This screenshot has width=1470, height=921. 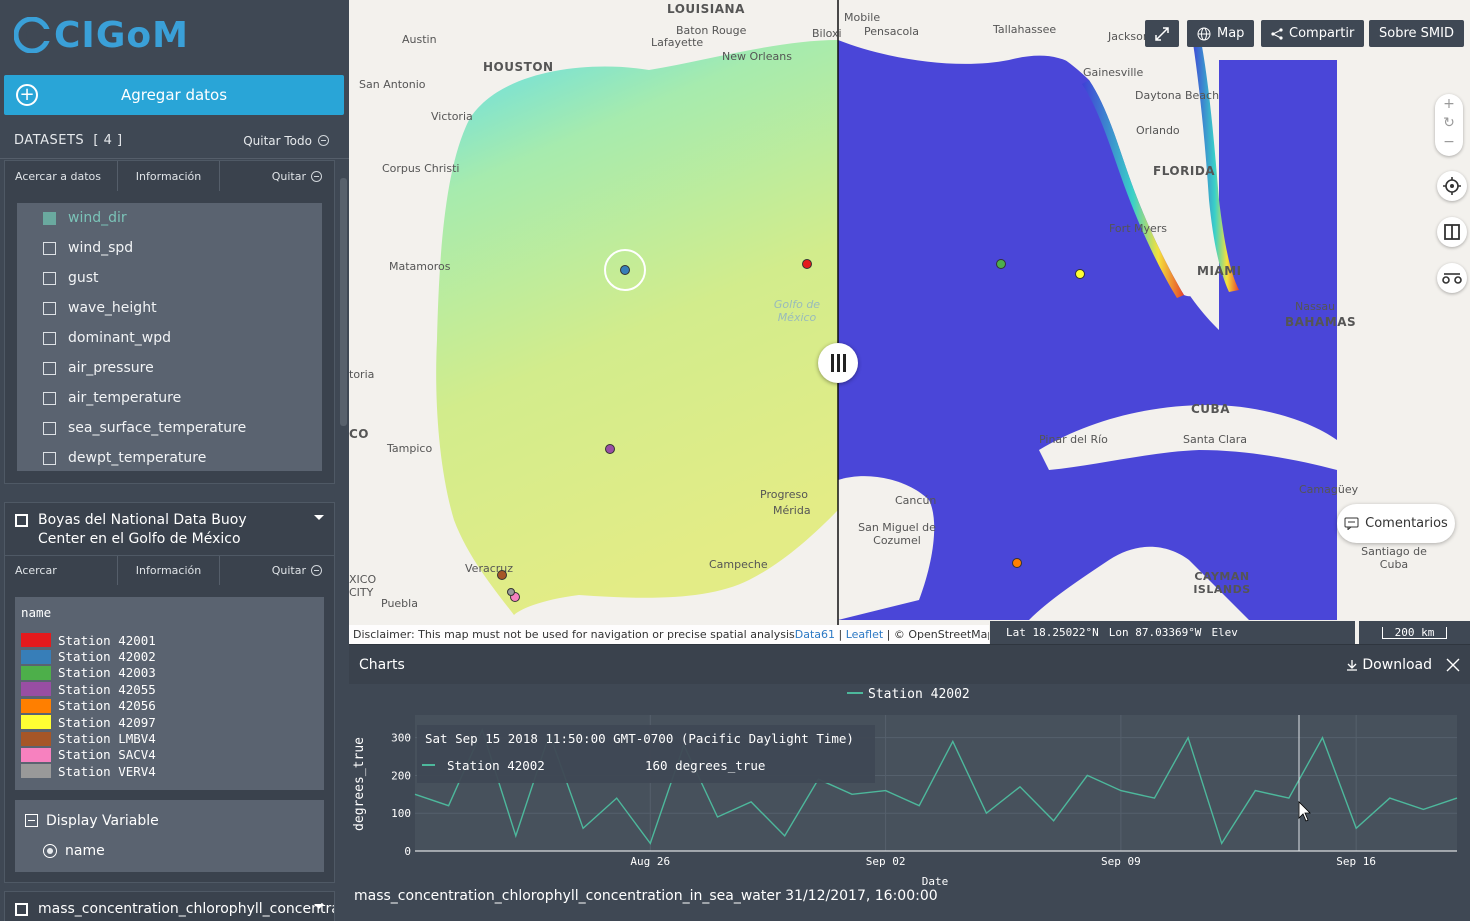 What do you see at coordinates (401, 795) in the screenshot?
I see `y-axis: 0 100 200 300` at bounding box center [401, 795].